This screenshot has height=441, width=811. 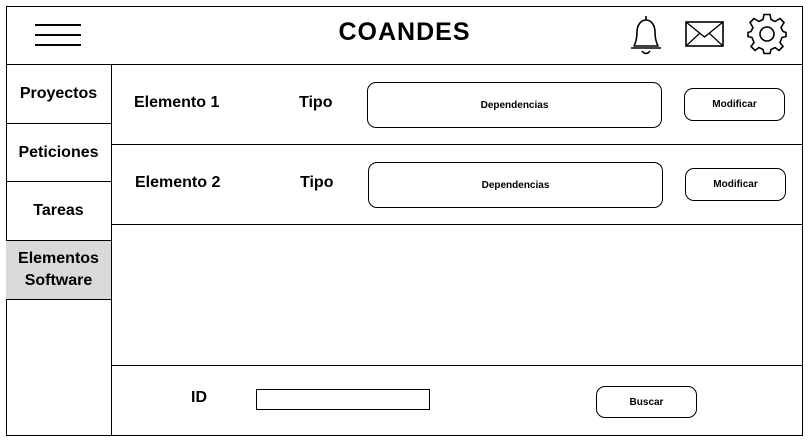 I want to click on sidebar-item-proyectos: Proyectos, so click(x=58, y=94).